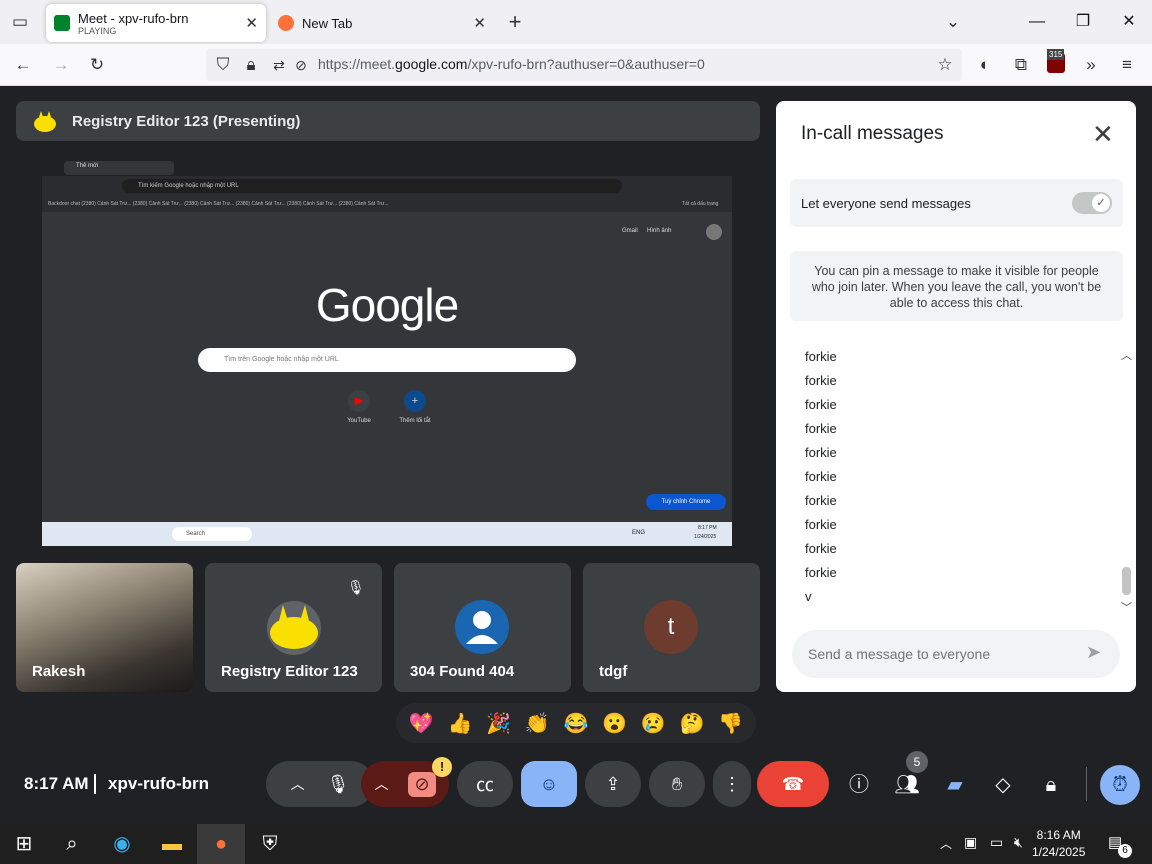  I want to click on reaction-crying: 😢, so click(653, 723).